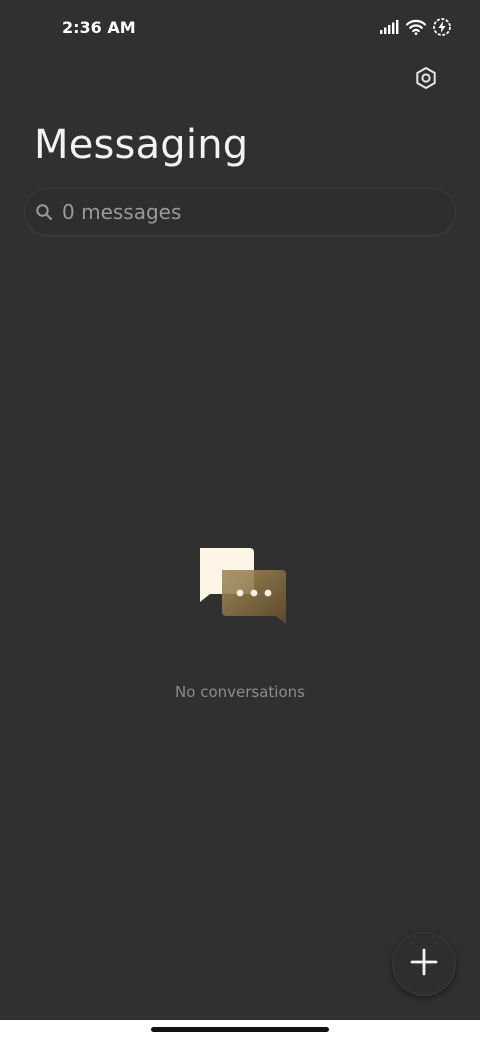 This screenshot has height=1040, width=480. Describe the element at coordinates (240, 585) in the screenshot. I see `chat-bubbles-icon` at that location.